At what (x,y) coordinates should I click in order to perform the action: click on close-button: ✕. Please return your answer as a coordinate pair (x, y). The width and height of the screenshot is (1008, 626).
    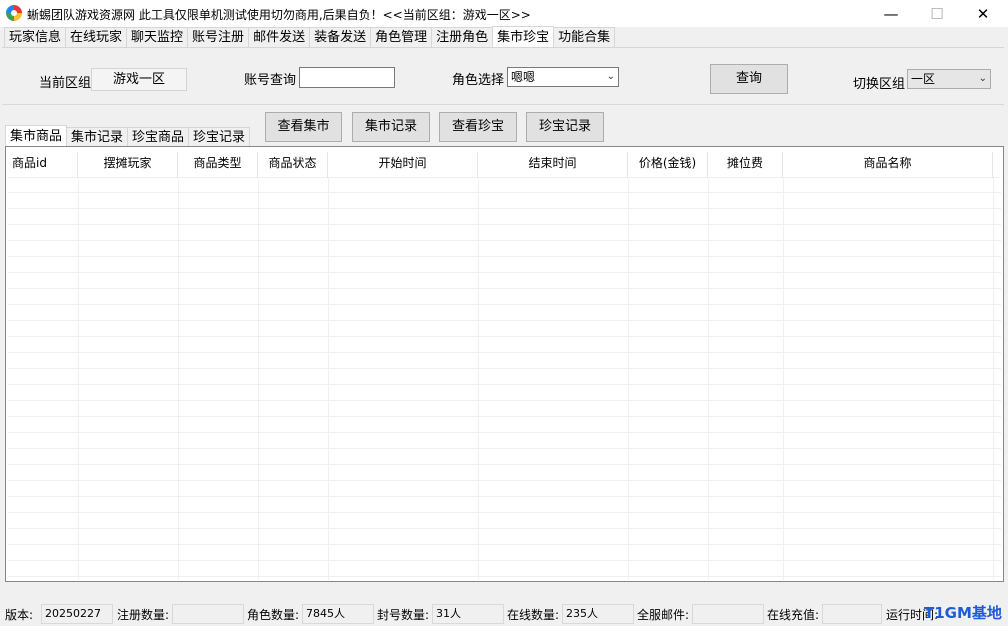
    Looking at the image, I should click on (983, 13).